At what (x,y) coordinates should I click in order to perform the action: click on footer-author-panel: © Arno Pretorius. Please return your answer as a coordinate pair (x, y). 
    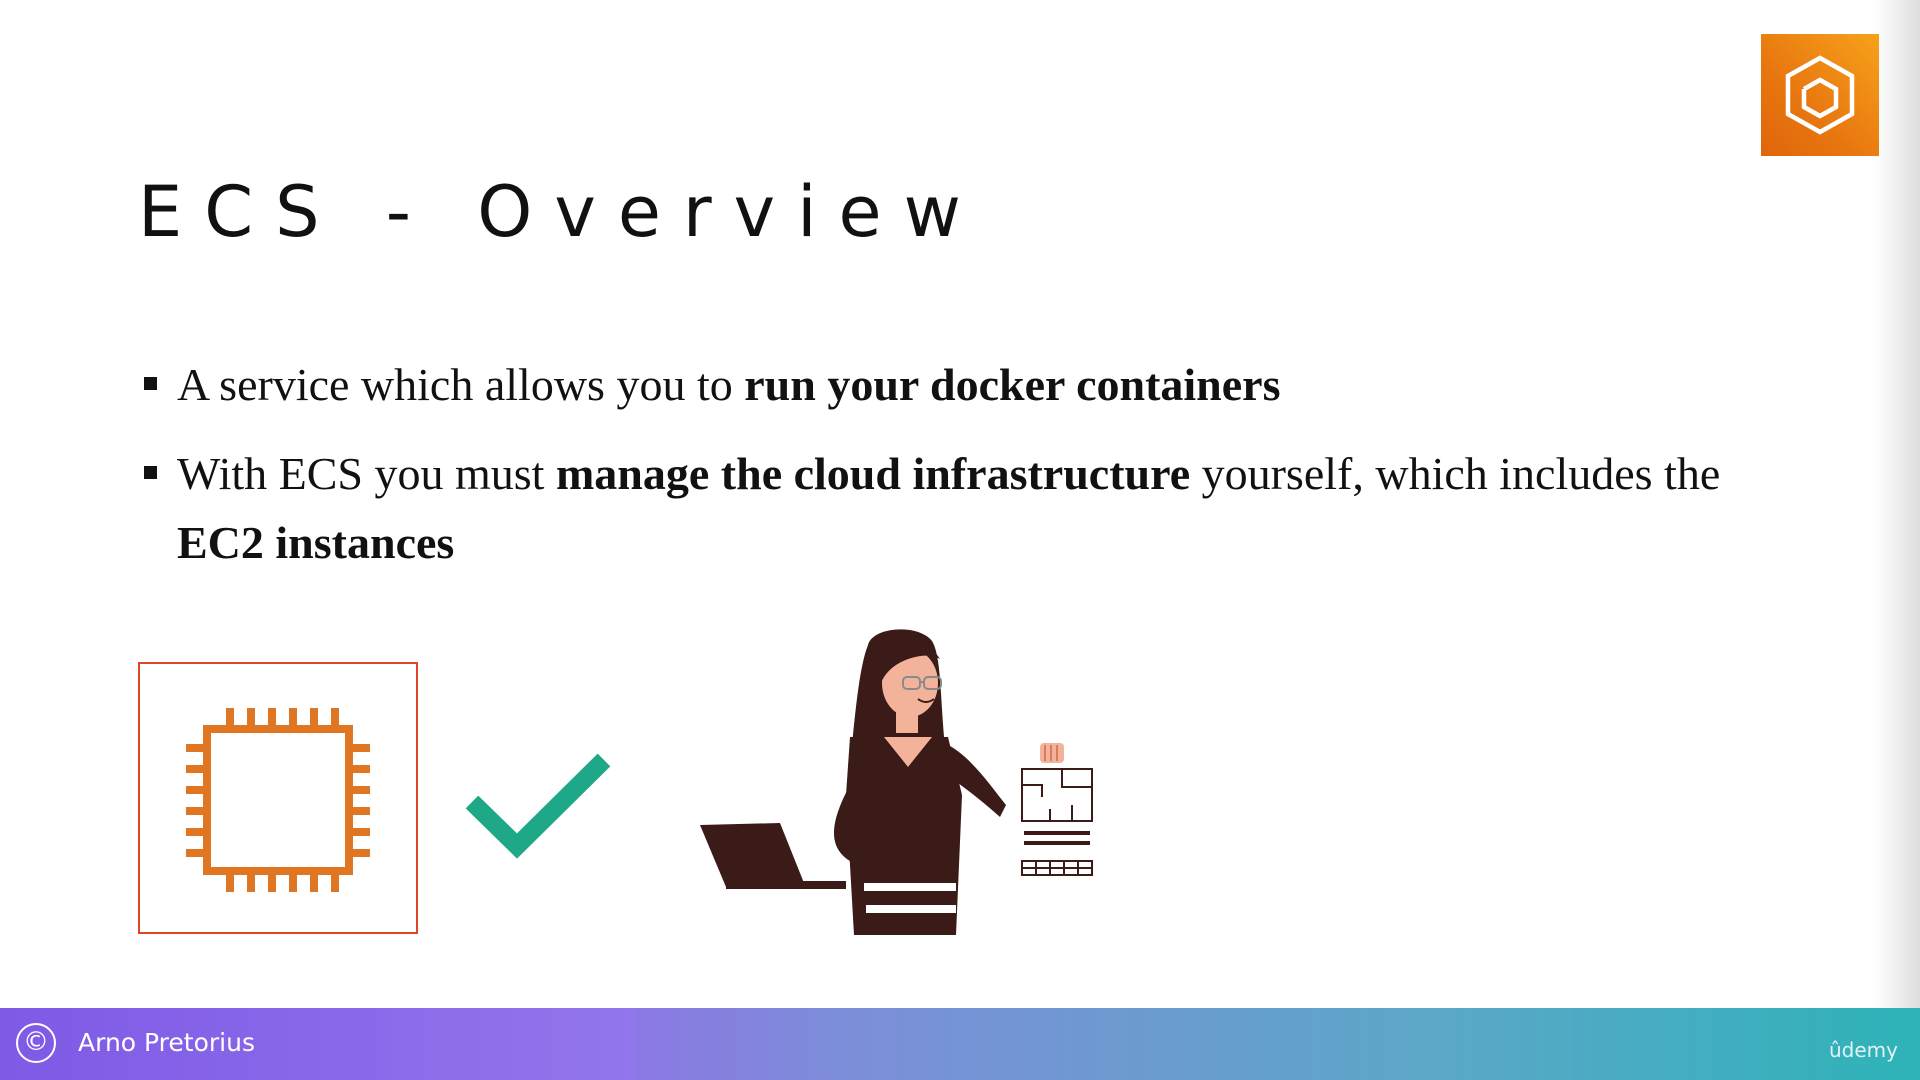
    Looking at the image, I should click on (318, 1044).